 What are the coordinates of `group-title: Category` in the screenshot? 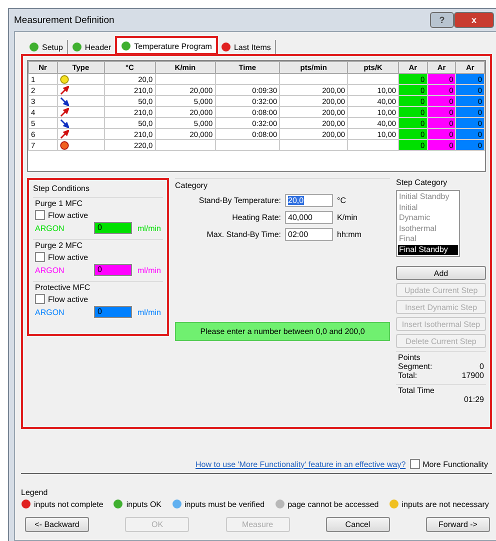 It's located at (191, 185).